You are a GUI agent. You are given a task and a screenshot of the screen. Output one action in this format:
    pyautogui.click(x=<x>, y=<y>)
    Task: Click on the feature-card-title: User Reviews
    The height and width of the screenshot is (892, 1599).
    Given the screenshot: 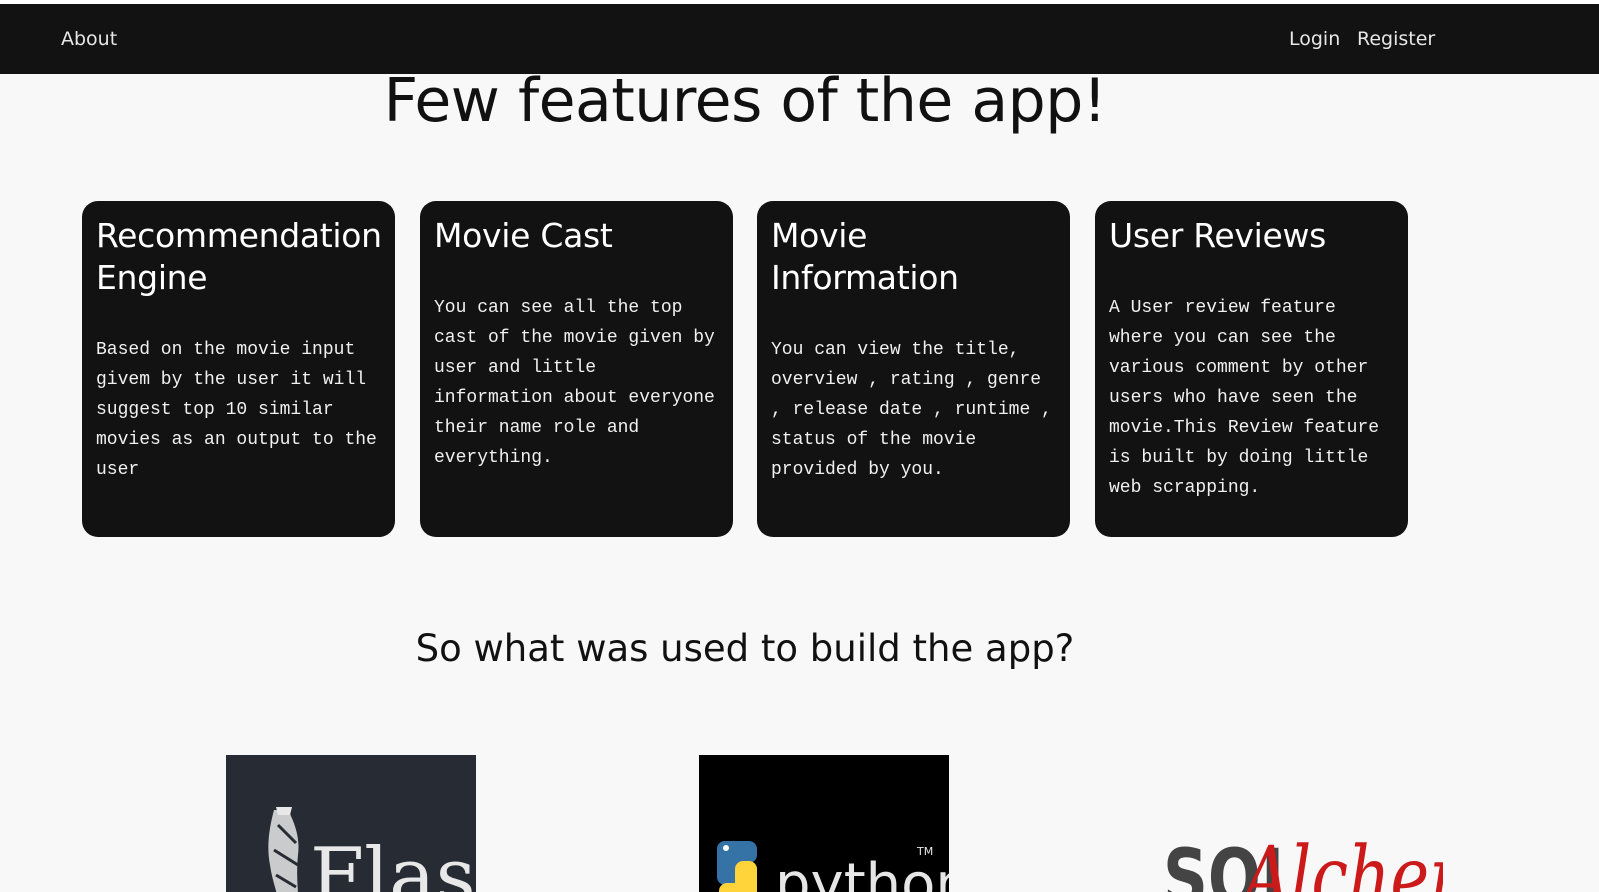 What is the action you would take?
    pyautogui.click(x=1218, y=235)
    